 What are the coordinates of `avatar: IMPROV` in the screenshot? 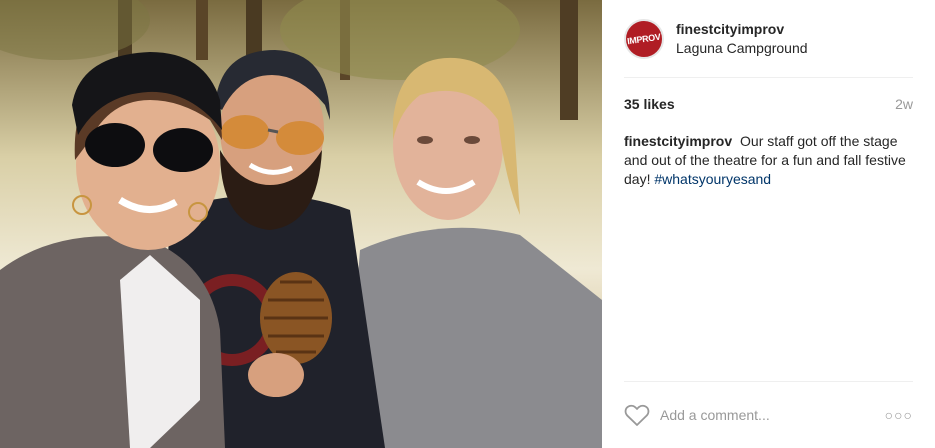 It's located at (644, 38).